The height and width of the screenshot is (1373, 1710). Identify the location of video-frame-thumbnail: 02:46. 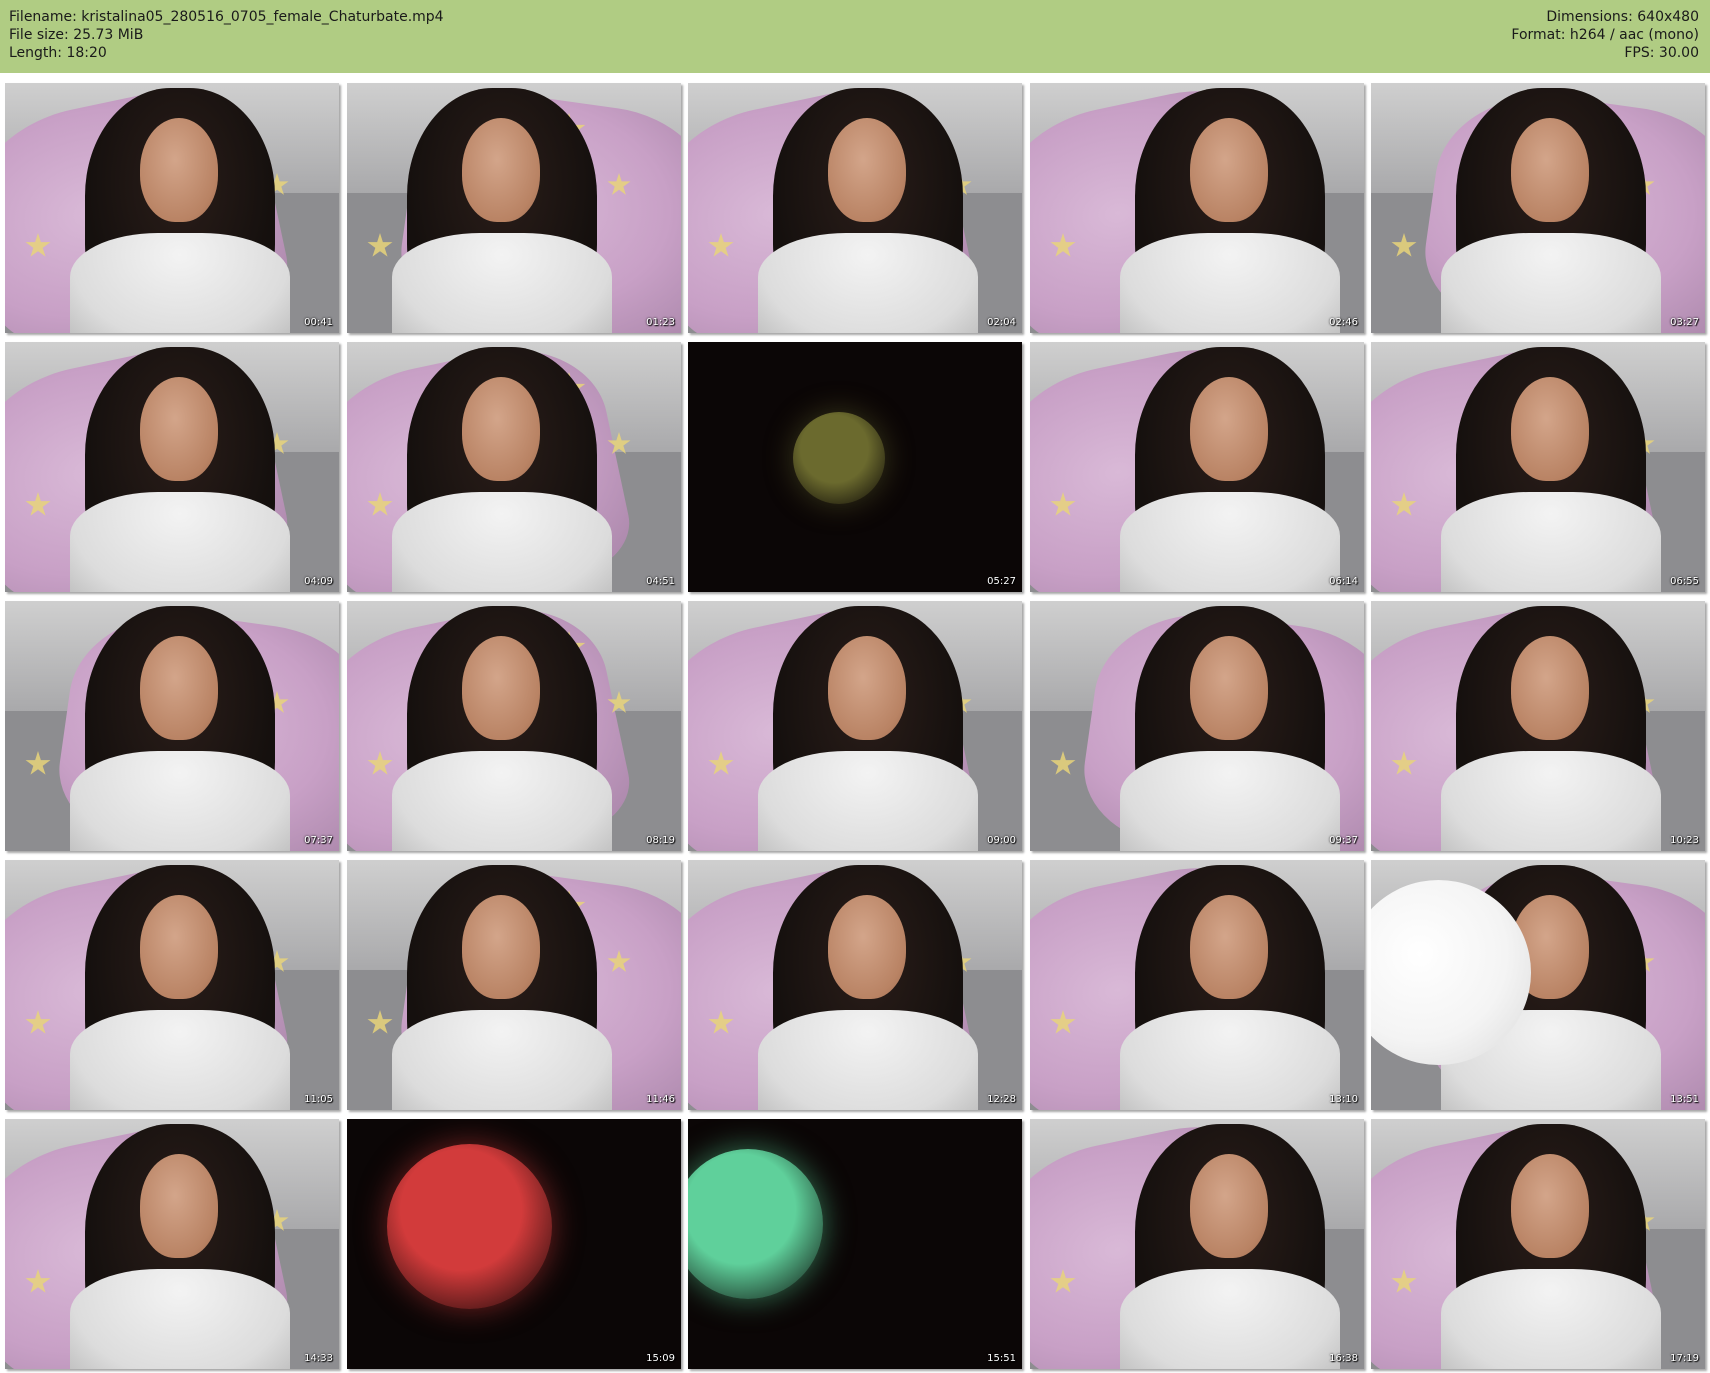
(1197, 208).